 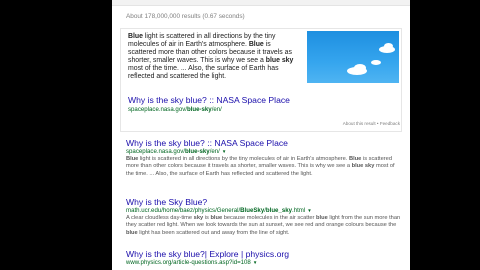 I want to click on featured-snippet-title-link: Why is the sky blue? :: NASA Space Place, so click(x=209, y=100).